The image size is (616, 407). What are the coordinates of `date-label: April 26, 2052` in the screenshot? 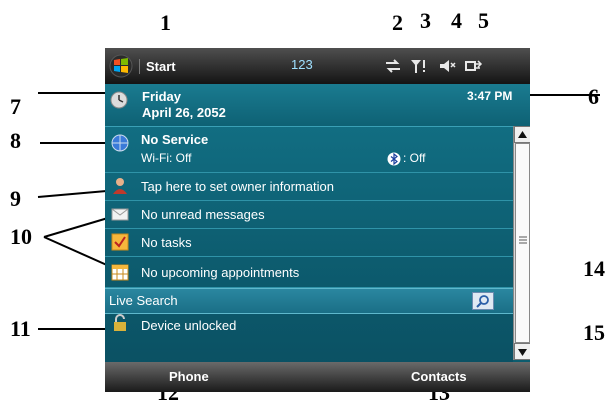 It's located at (184, 112).